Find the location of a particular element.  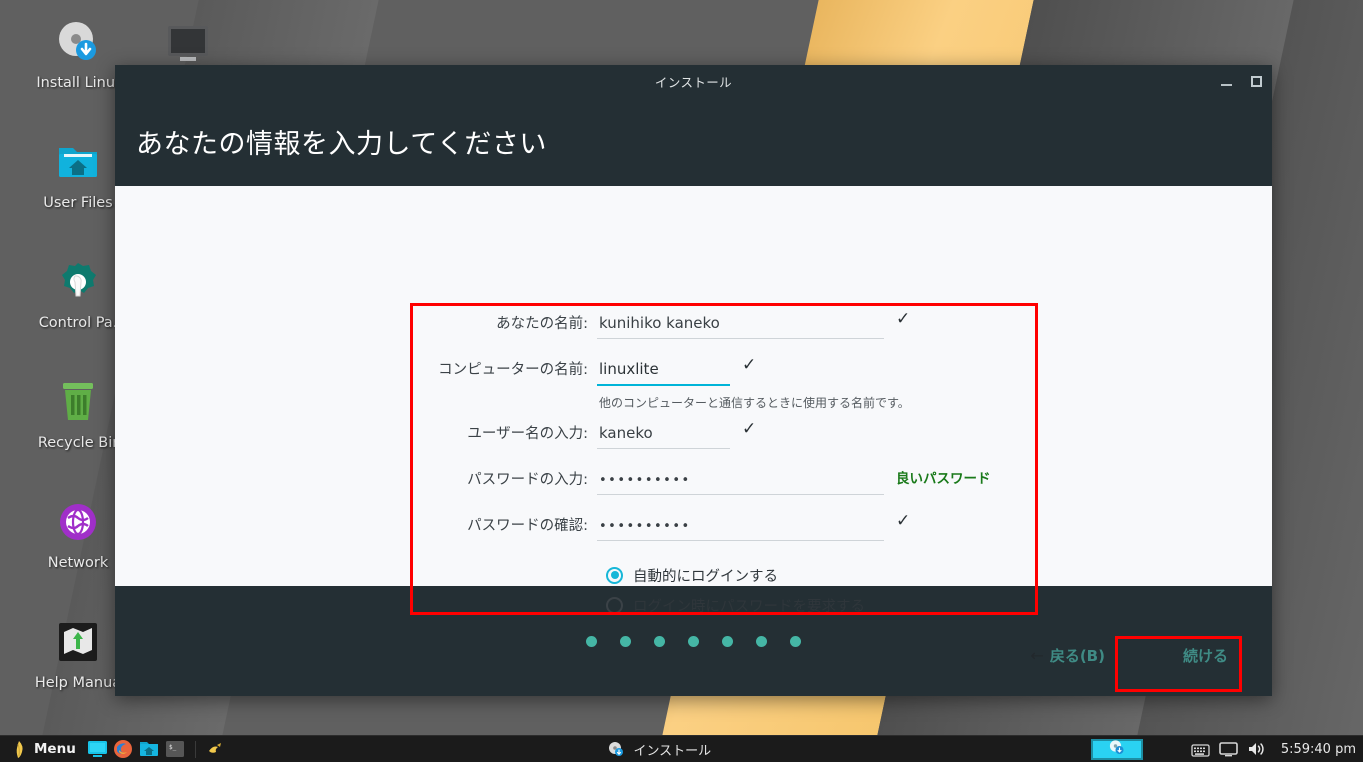

volume-icon is located at coordinates (1257, 749).